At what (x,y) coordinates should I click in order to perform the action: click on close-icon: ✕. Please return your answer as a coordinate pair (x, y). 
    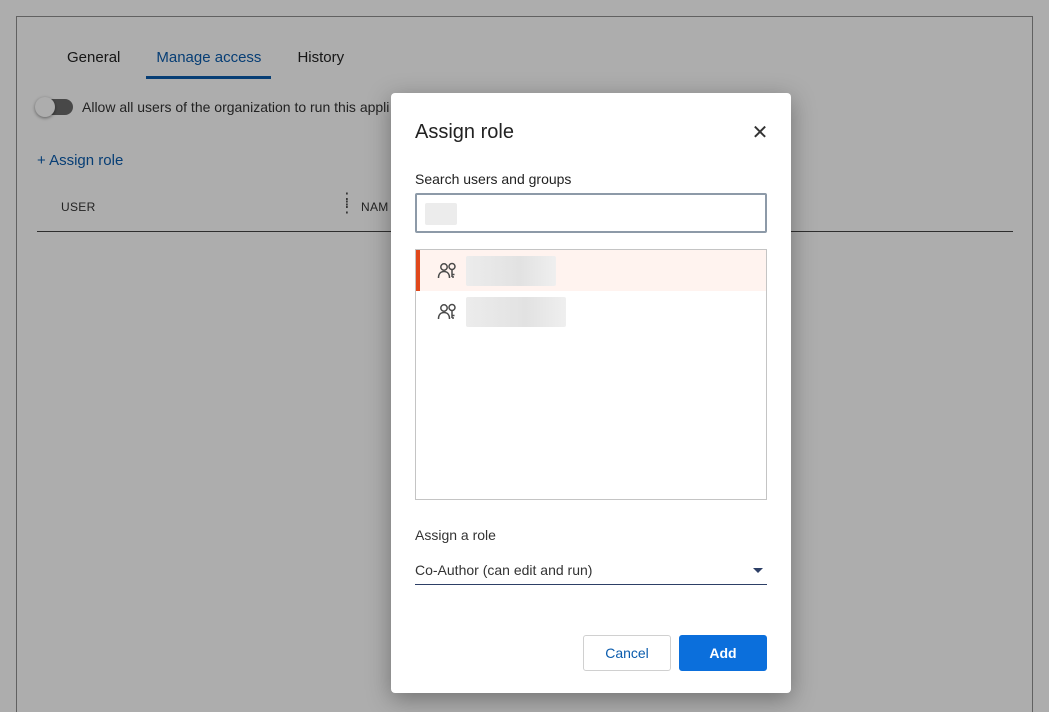
    Looking at the image, I should click on (760, 134).